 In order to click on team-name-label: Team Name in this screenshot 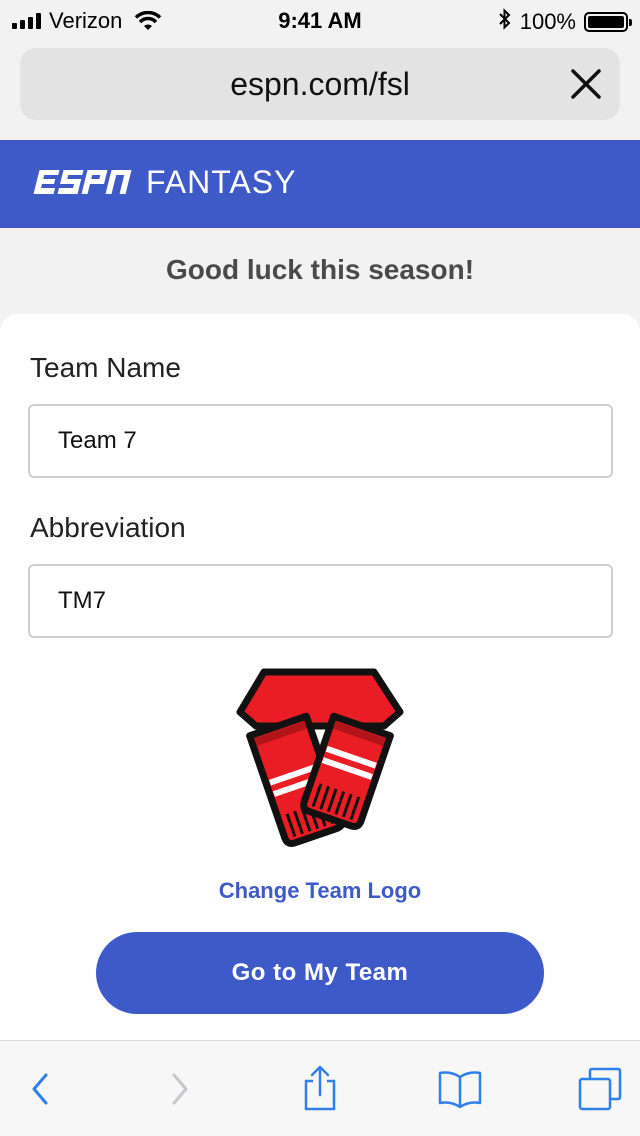, I will do `click(105, 367)`.